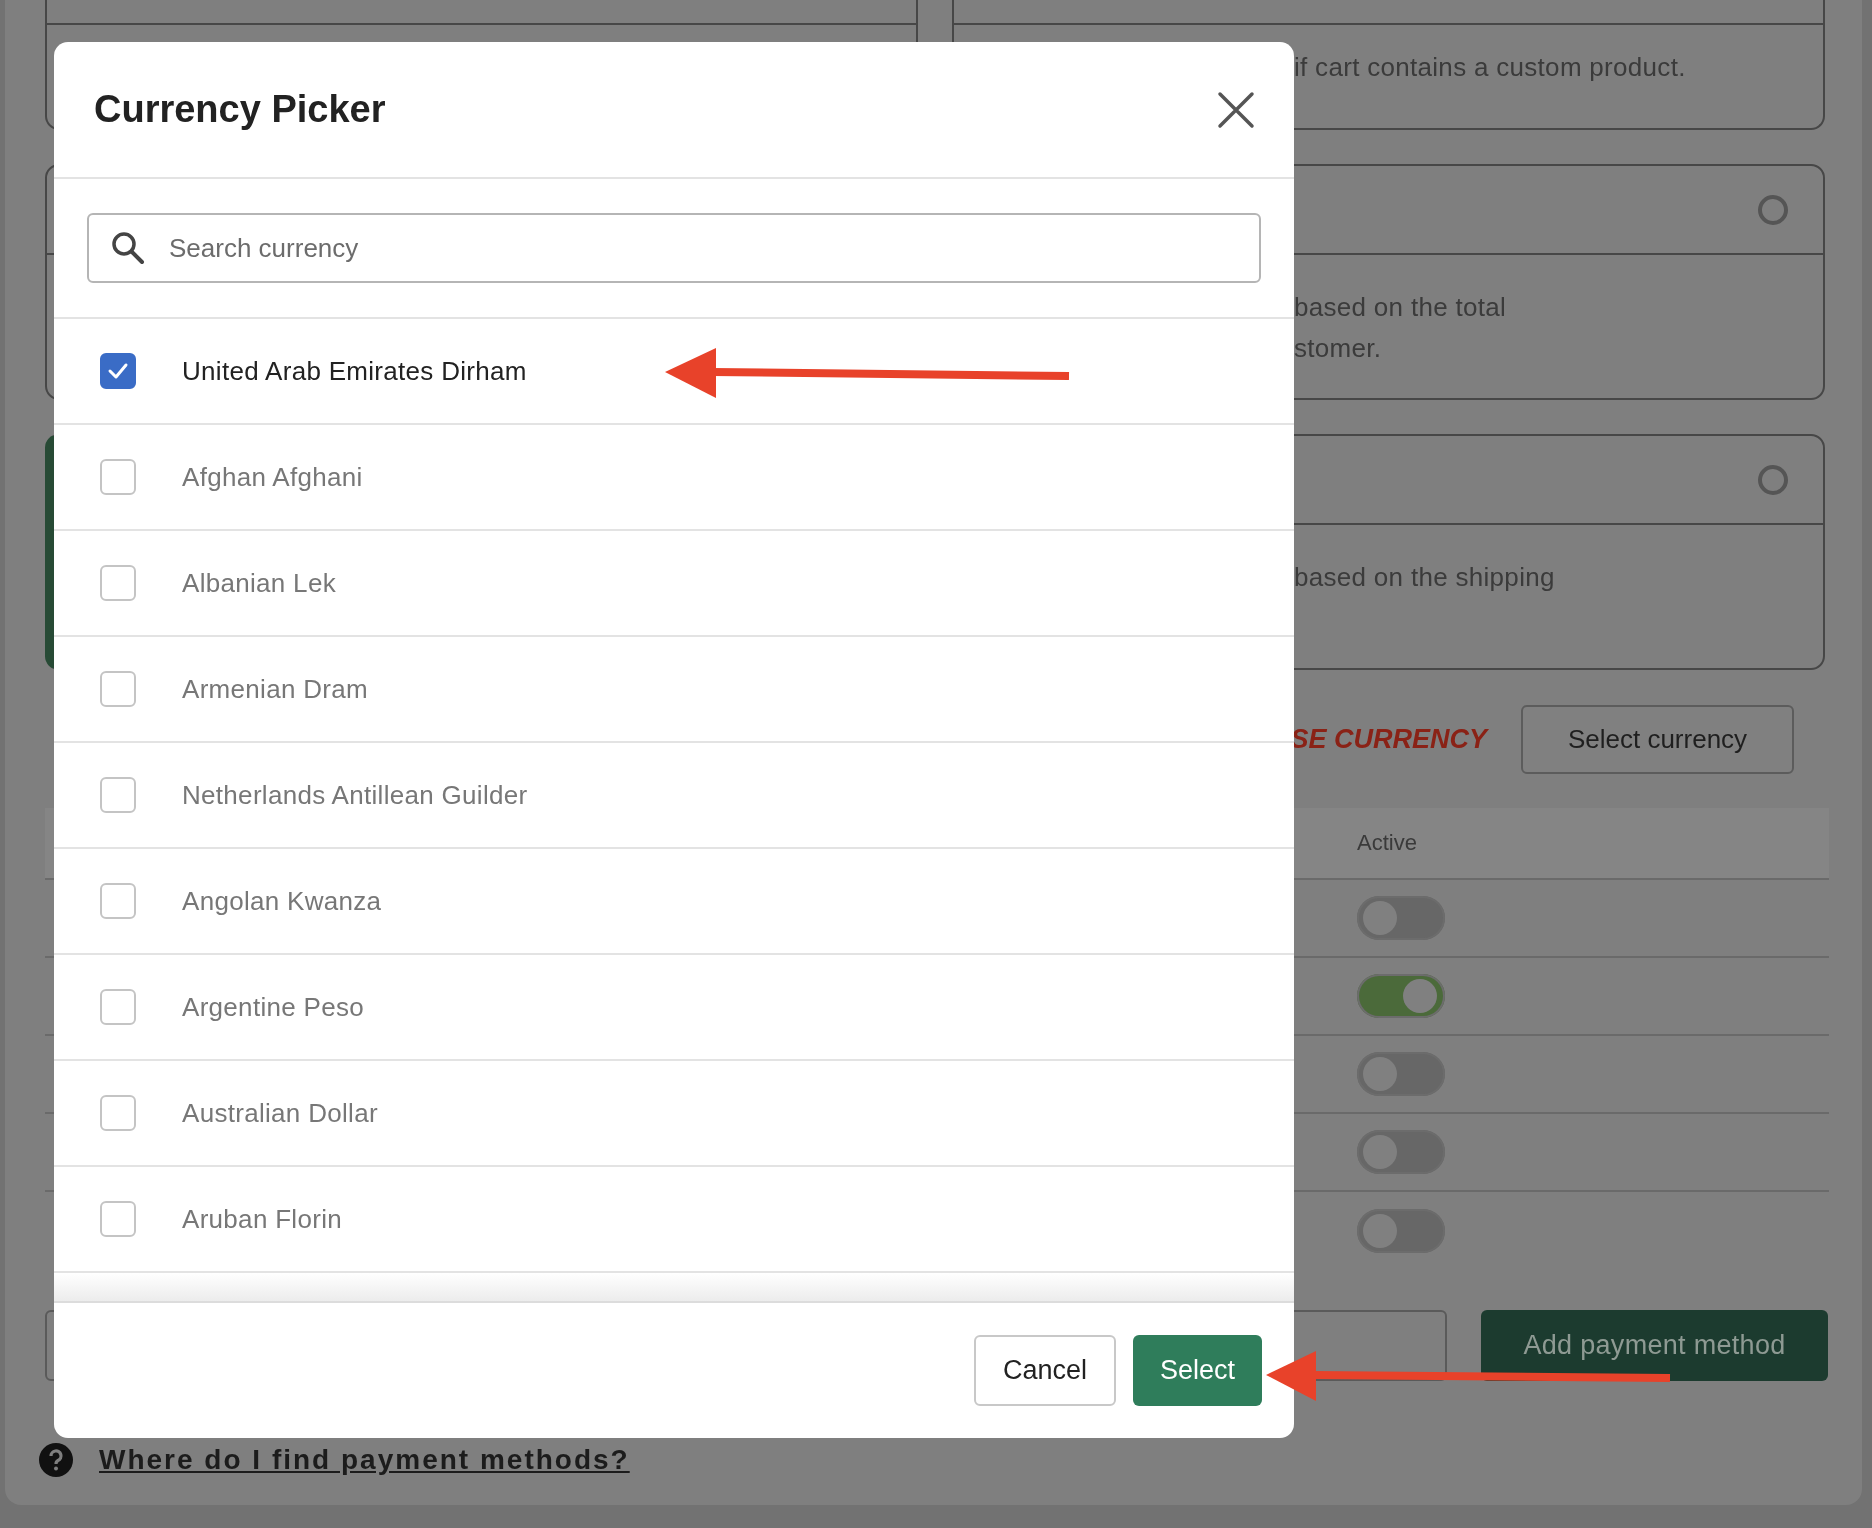  What do you see at coordinates (259, 583) in the screenshot?
I see `currency-option: Albanian Lek` at bounding box center [259, 583].